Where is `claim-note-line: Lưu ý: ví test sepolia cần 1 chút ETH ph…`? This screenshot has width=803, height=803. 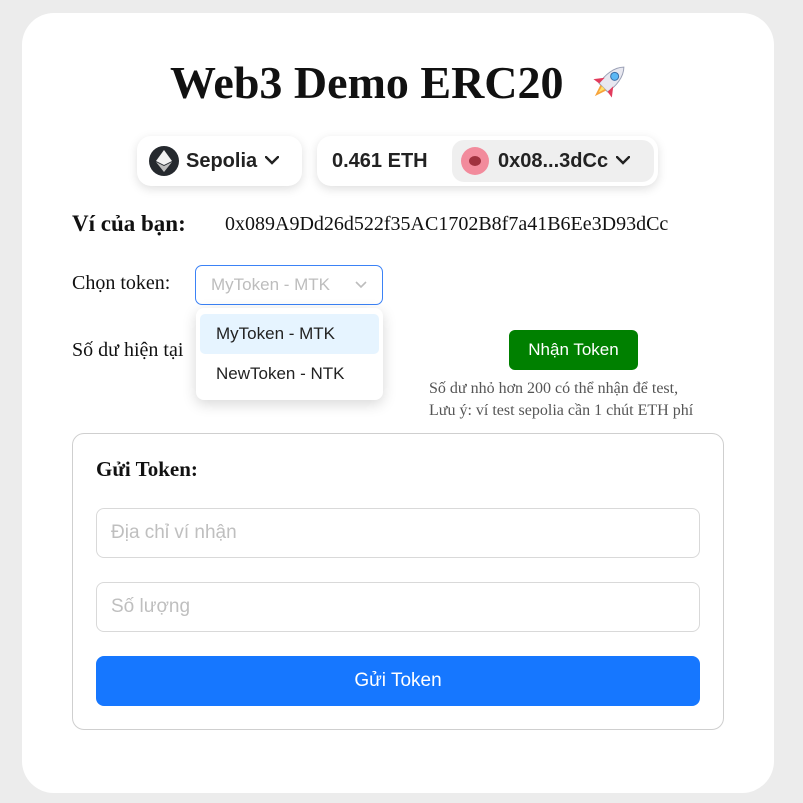
claim-note-line: Lưu ý: ví test sepolia cần 1 chút ETH ph… is located at coordinates (561, 410).